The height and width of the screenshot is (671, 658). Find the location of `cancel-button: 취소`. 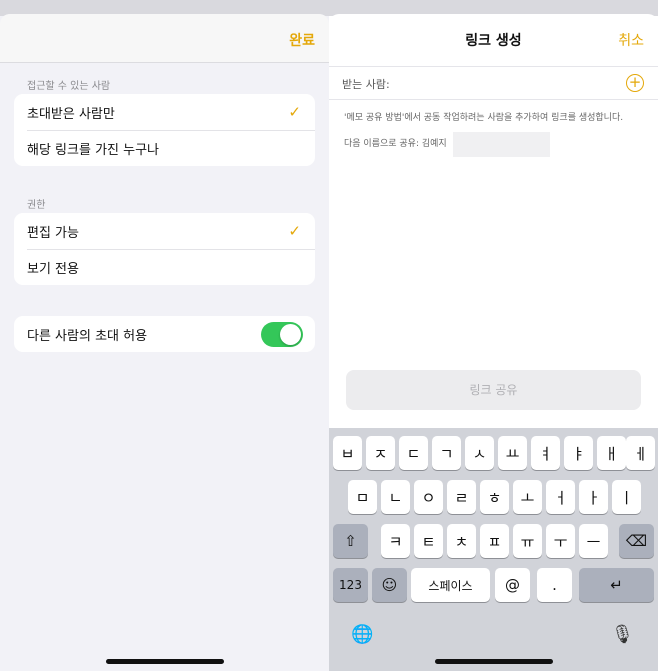

cancel-button: 취소 is located at coordinates (631, 40).